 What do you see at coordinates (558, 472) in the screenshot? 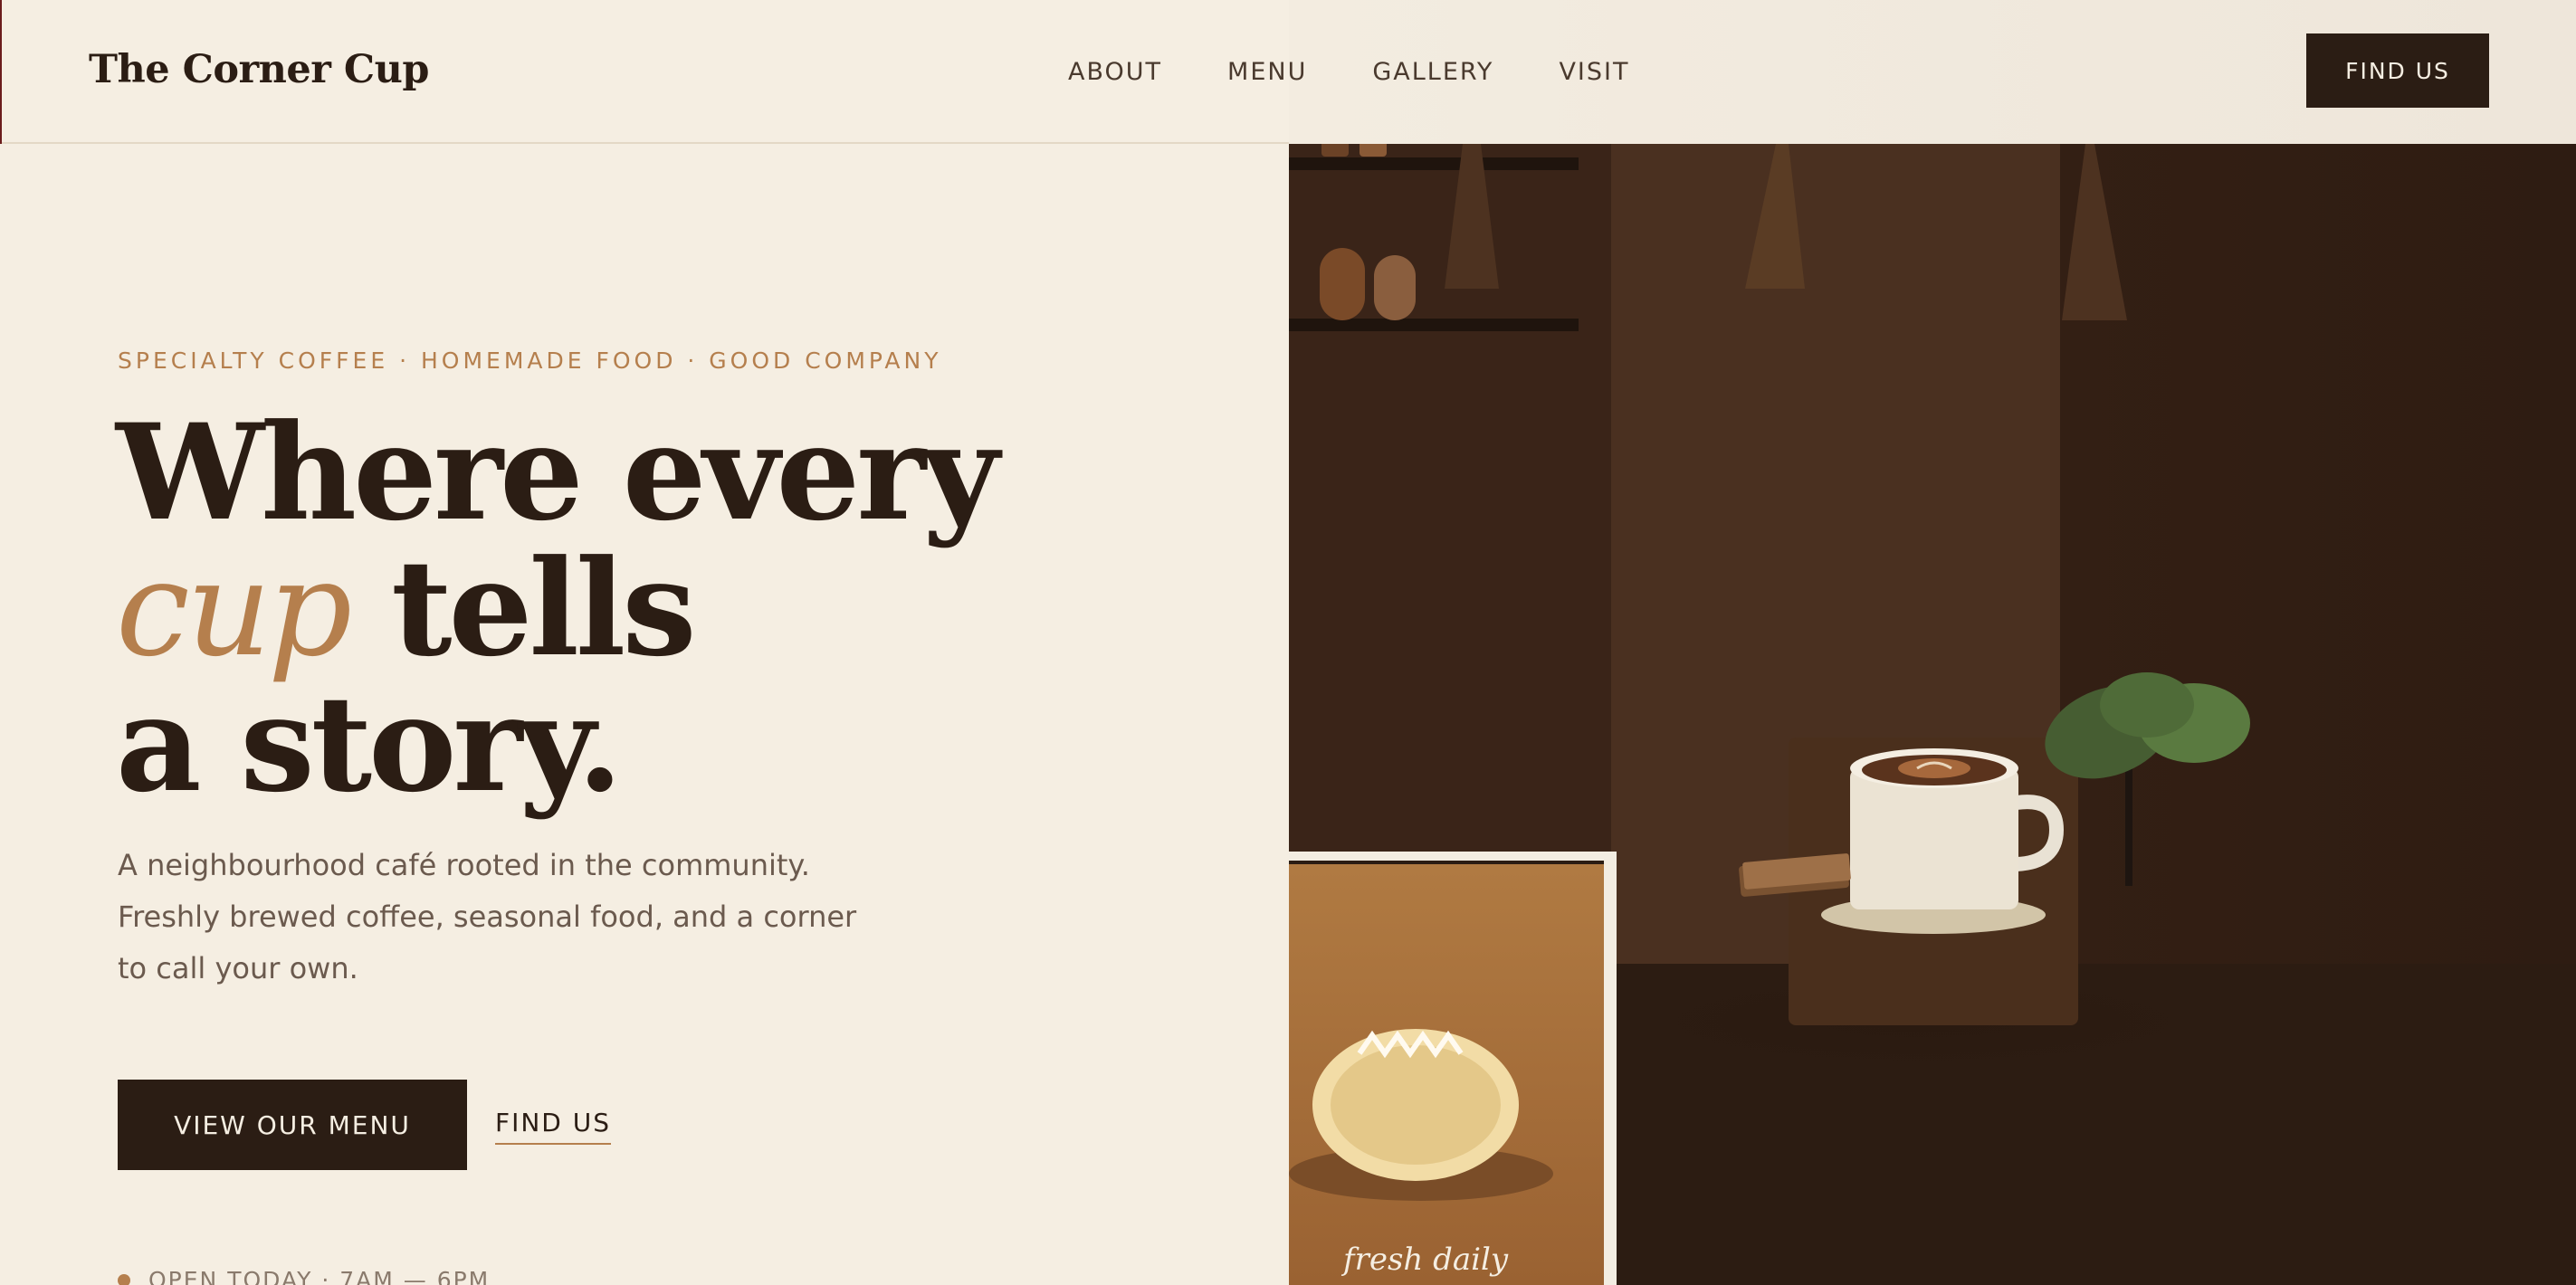
I see `headline-line-1: Where every` at bounding box center [558, 472].